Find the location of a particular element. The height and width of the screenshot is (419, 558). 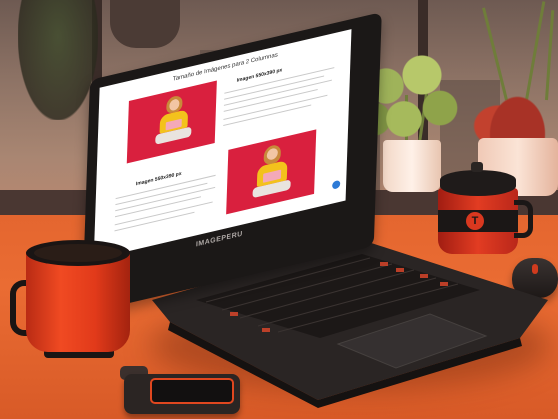

phone-screen is located at coordinates (192, 391).